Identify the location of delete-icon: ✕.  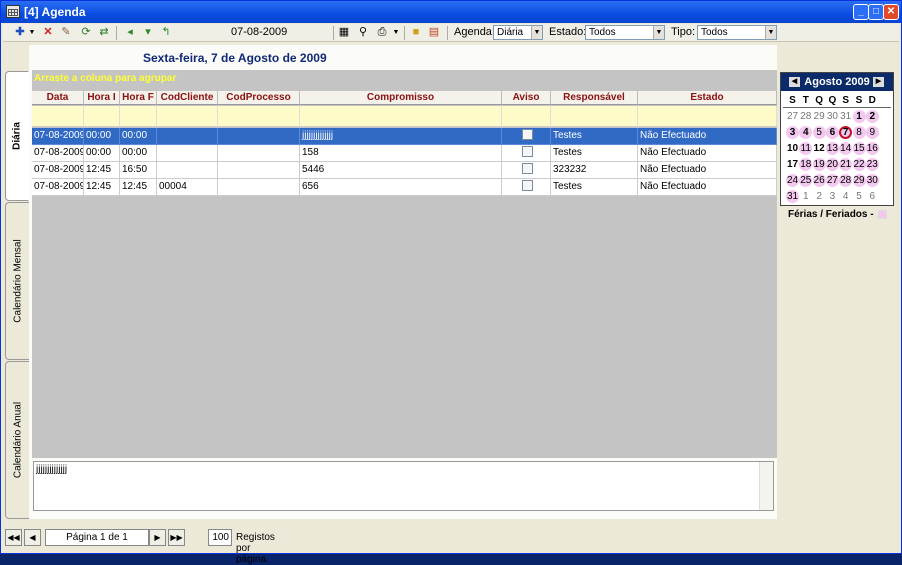
(48, 32).